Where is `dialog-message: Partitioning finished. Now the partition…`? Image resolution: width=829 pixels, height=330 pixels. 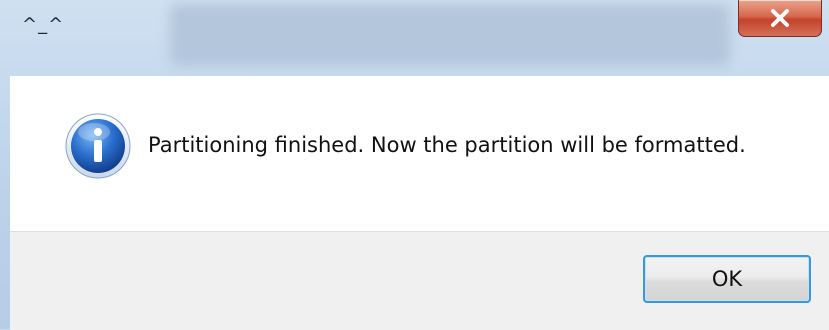
dialog-message: Partitioning finished. Now the partition… is located at coordinates (447, 145).